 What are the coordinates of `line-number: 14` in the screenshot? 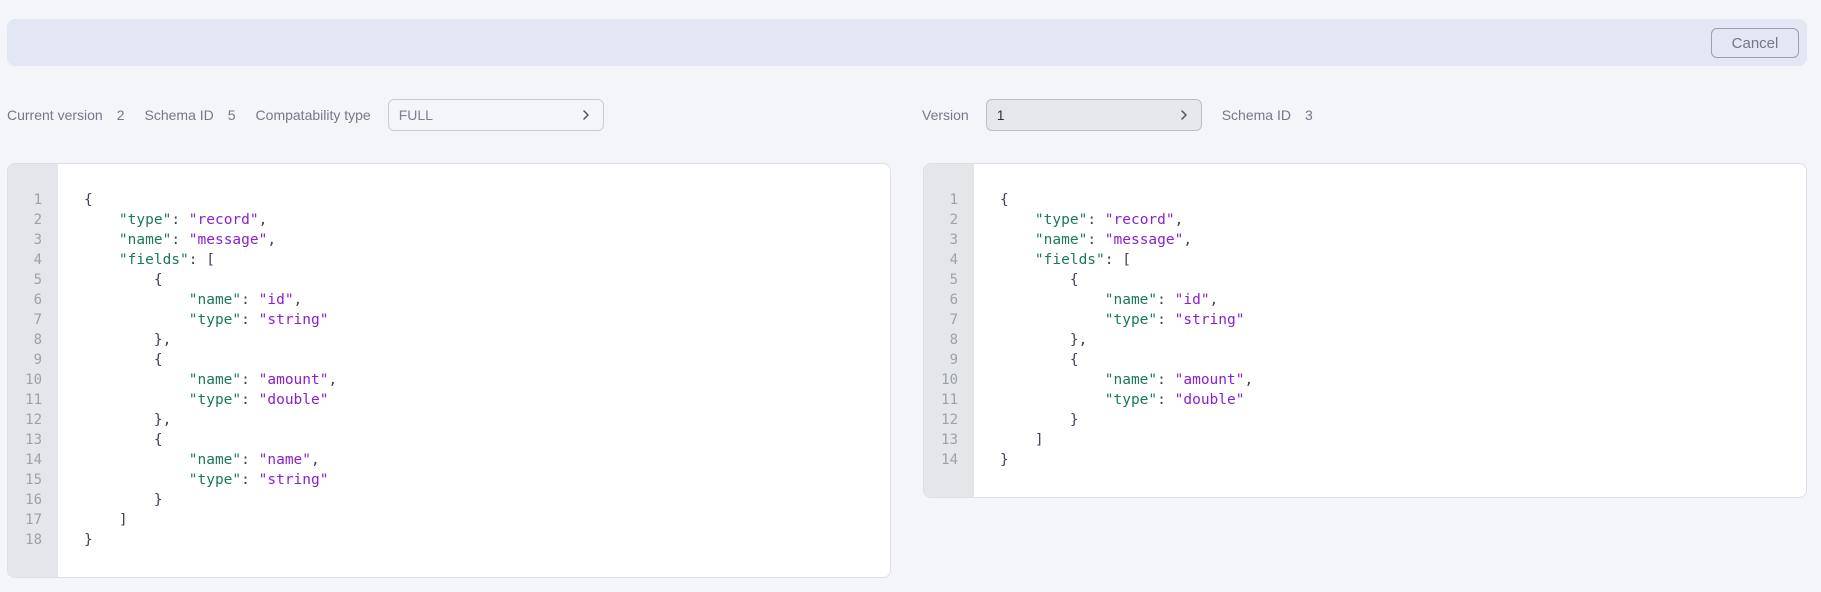 It's located at (33, 460).